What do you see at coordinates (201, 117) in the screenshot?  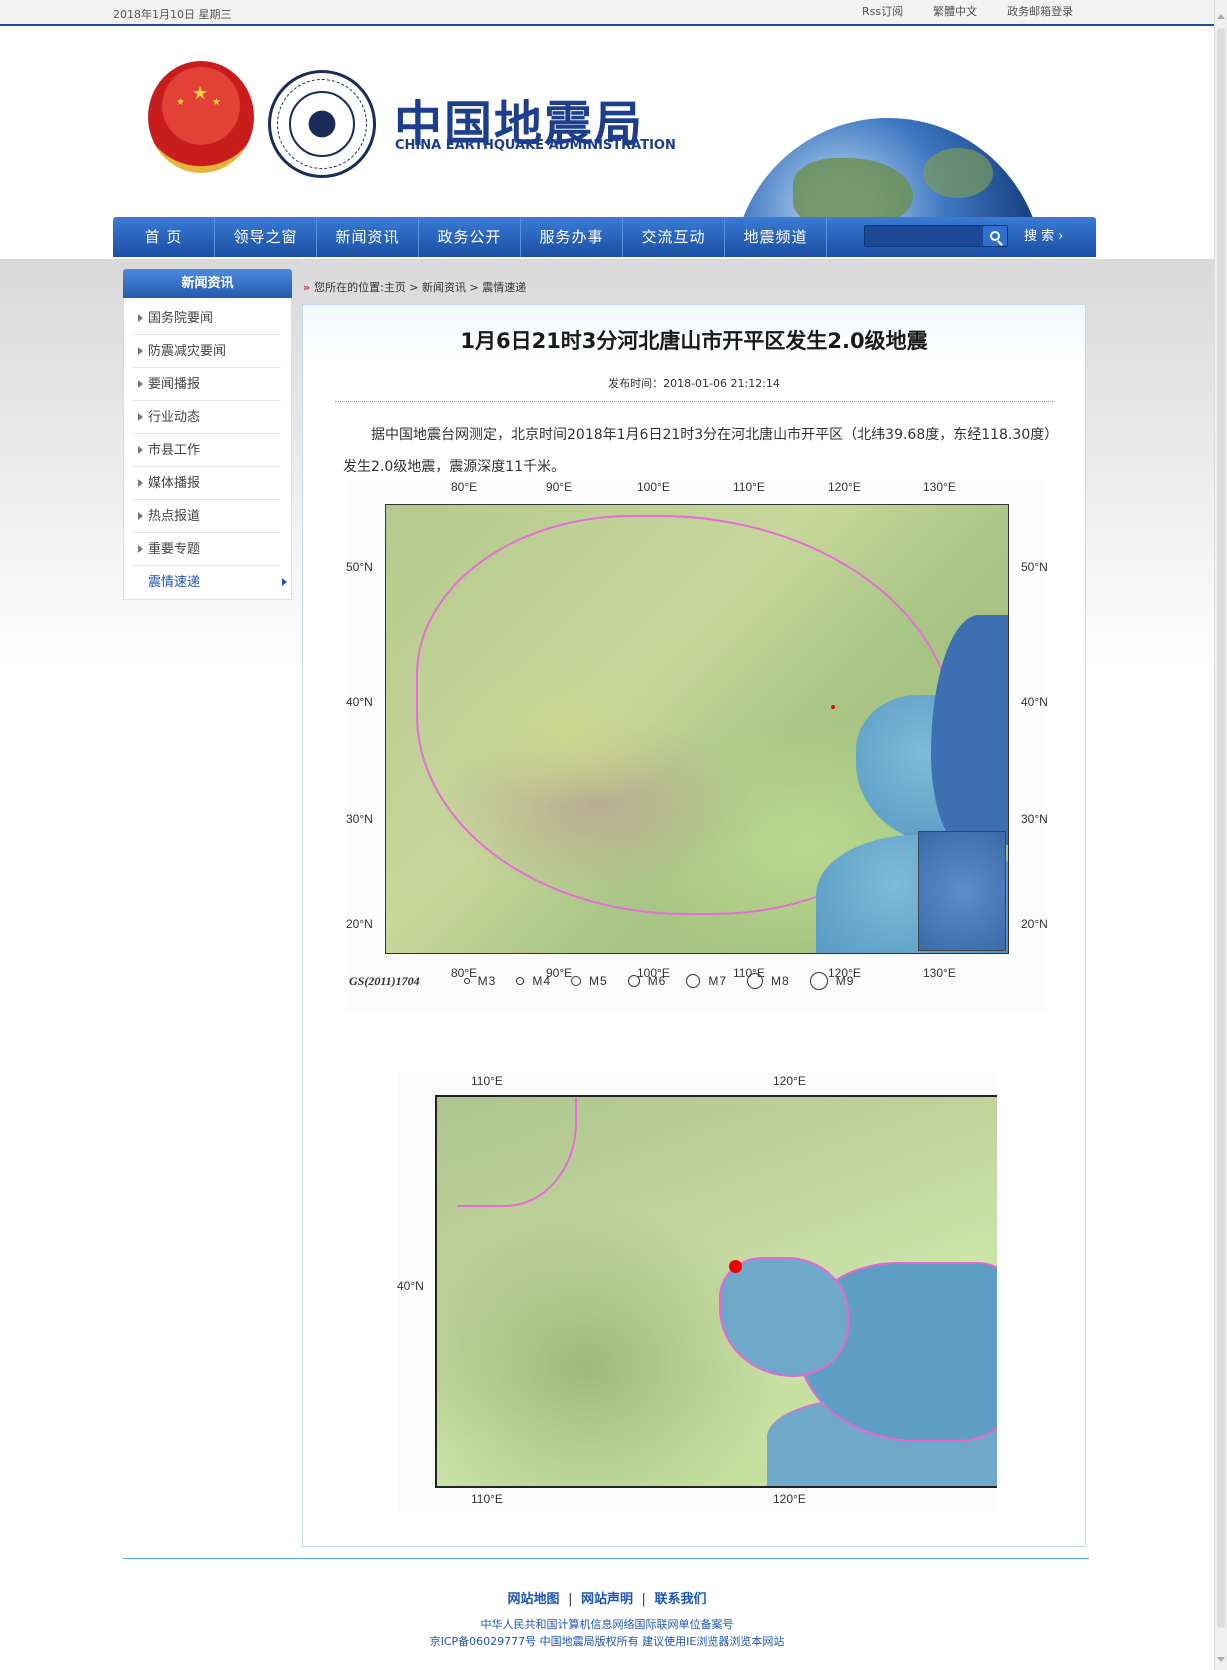 I see `national-emblem-icon: ★ ★ ★` at bounding box center [201, 117].